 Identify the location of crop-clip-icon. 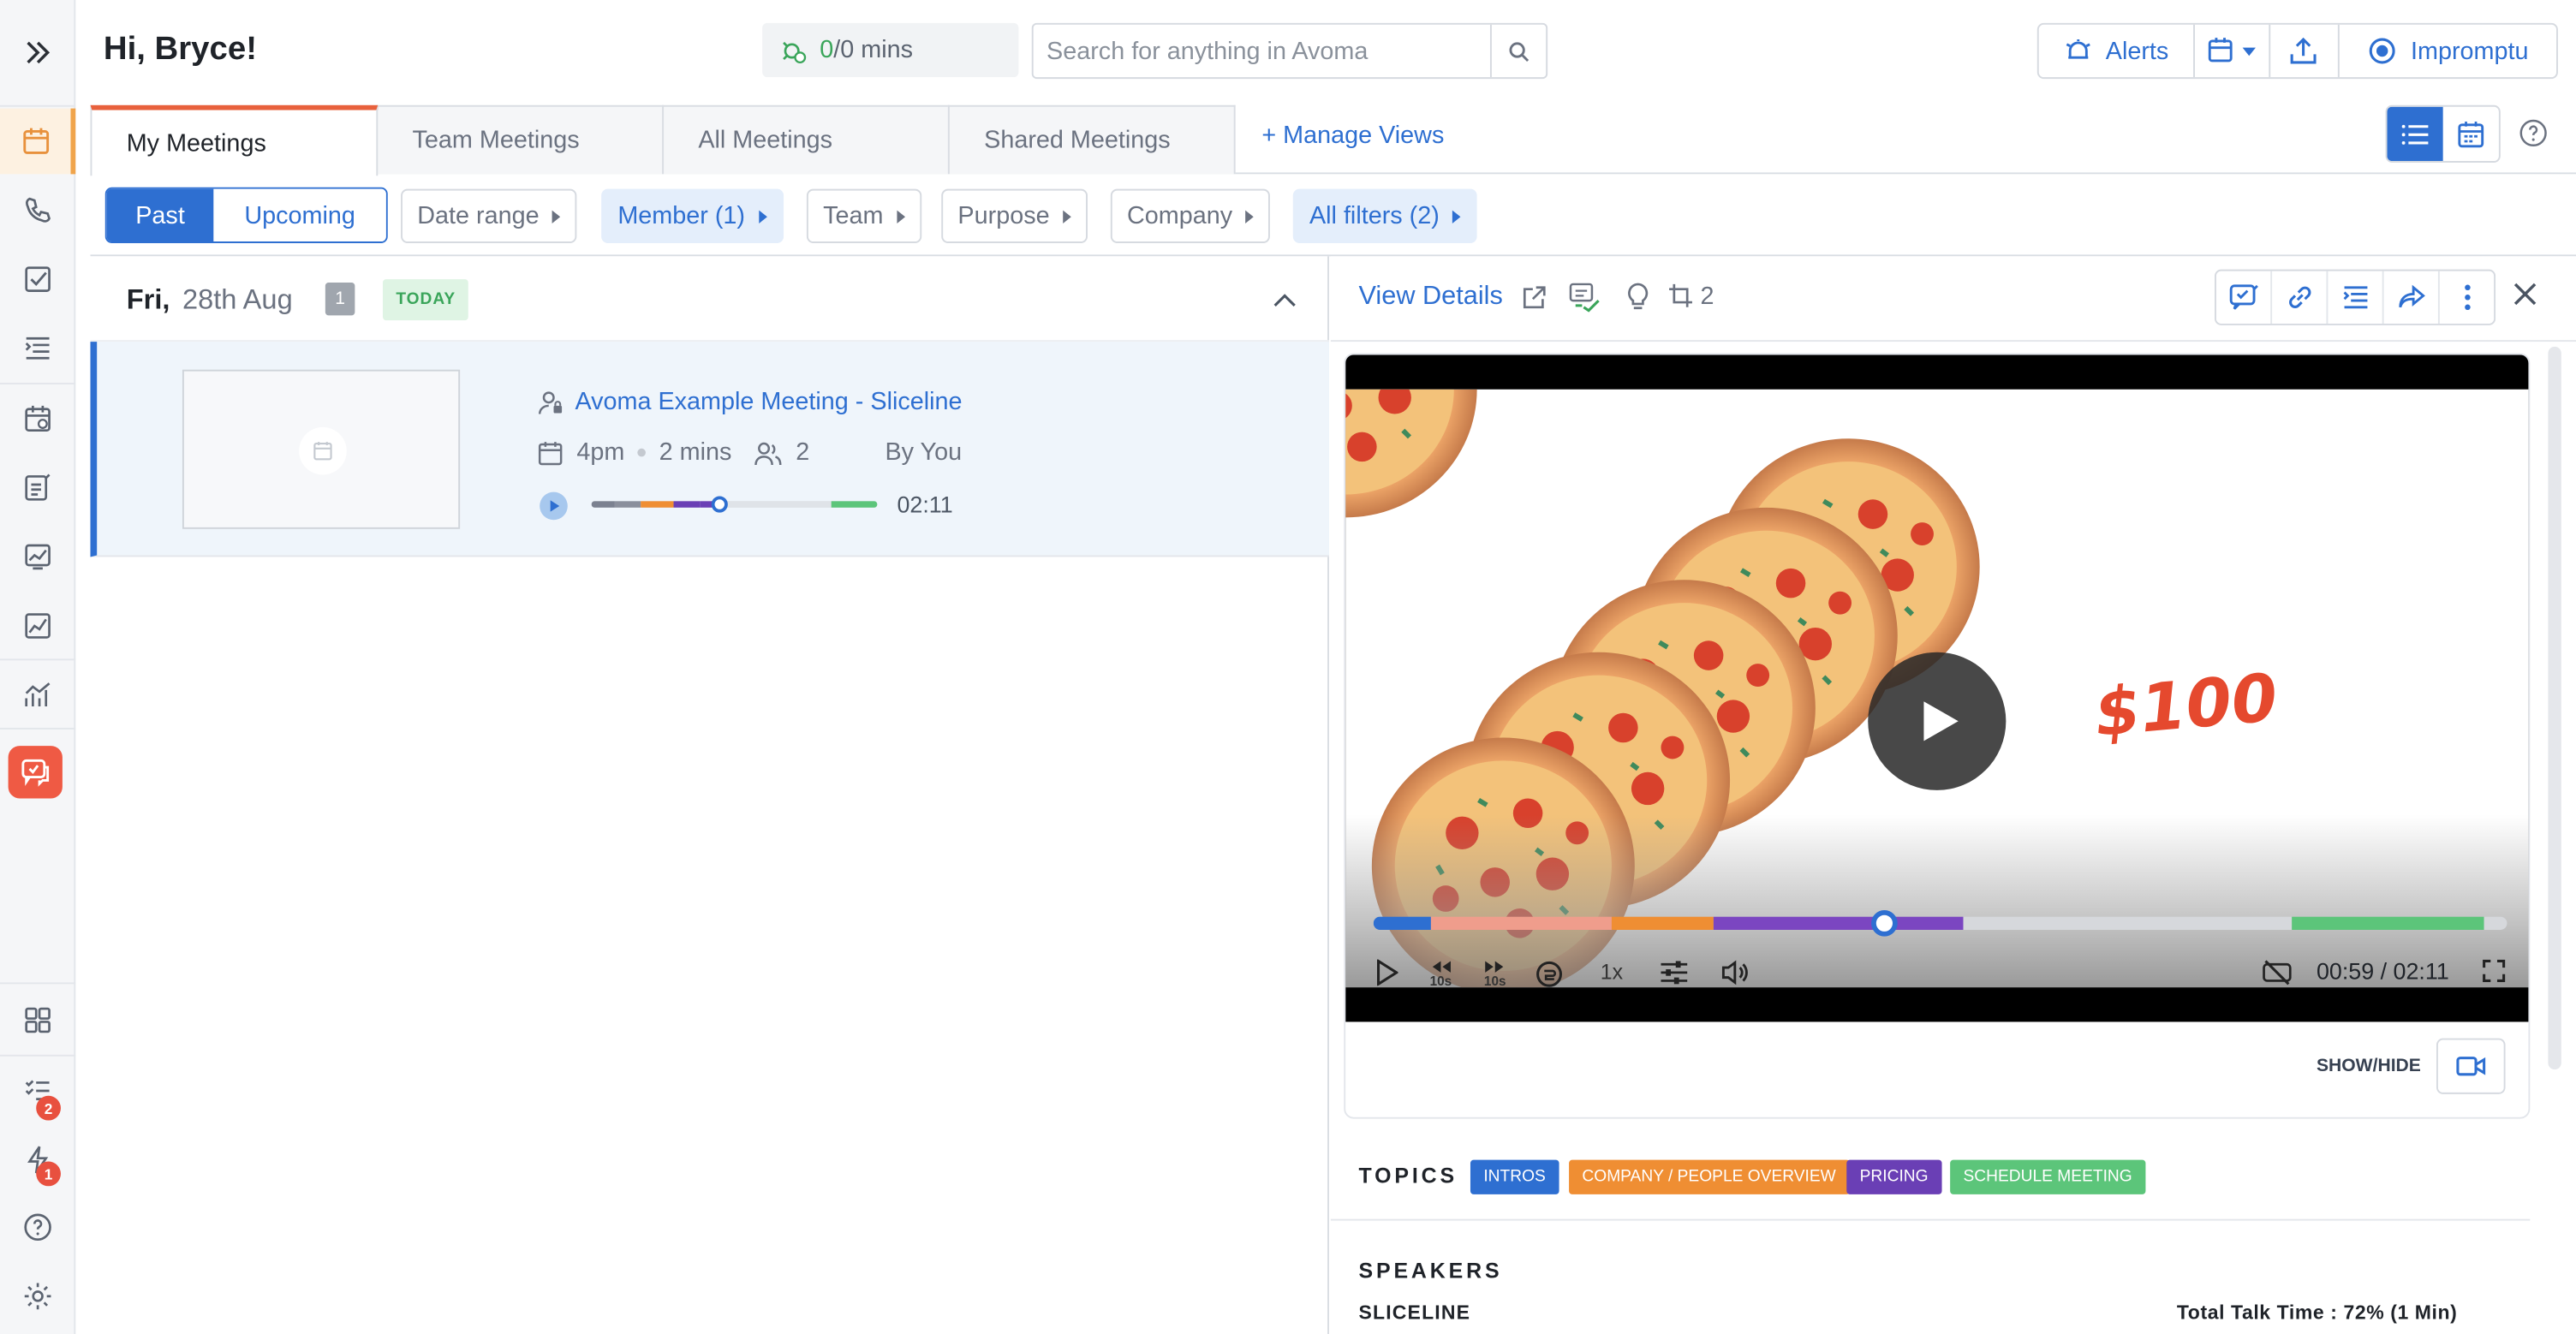
(1680, 300).